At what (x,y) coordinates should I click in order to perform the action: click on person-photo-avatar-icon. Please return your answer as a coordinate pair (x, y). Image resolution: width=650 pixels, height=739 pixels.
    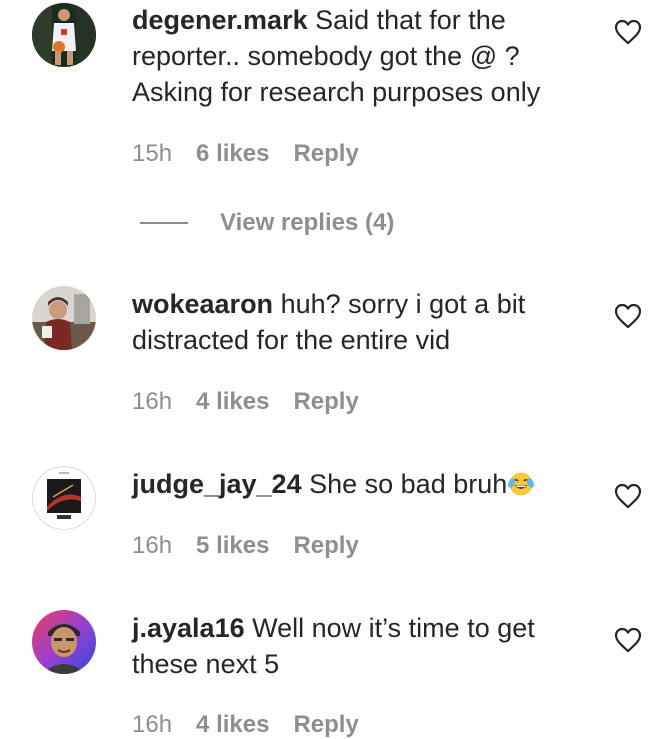
    Looking at the image, I should click on (64, 318).